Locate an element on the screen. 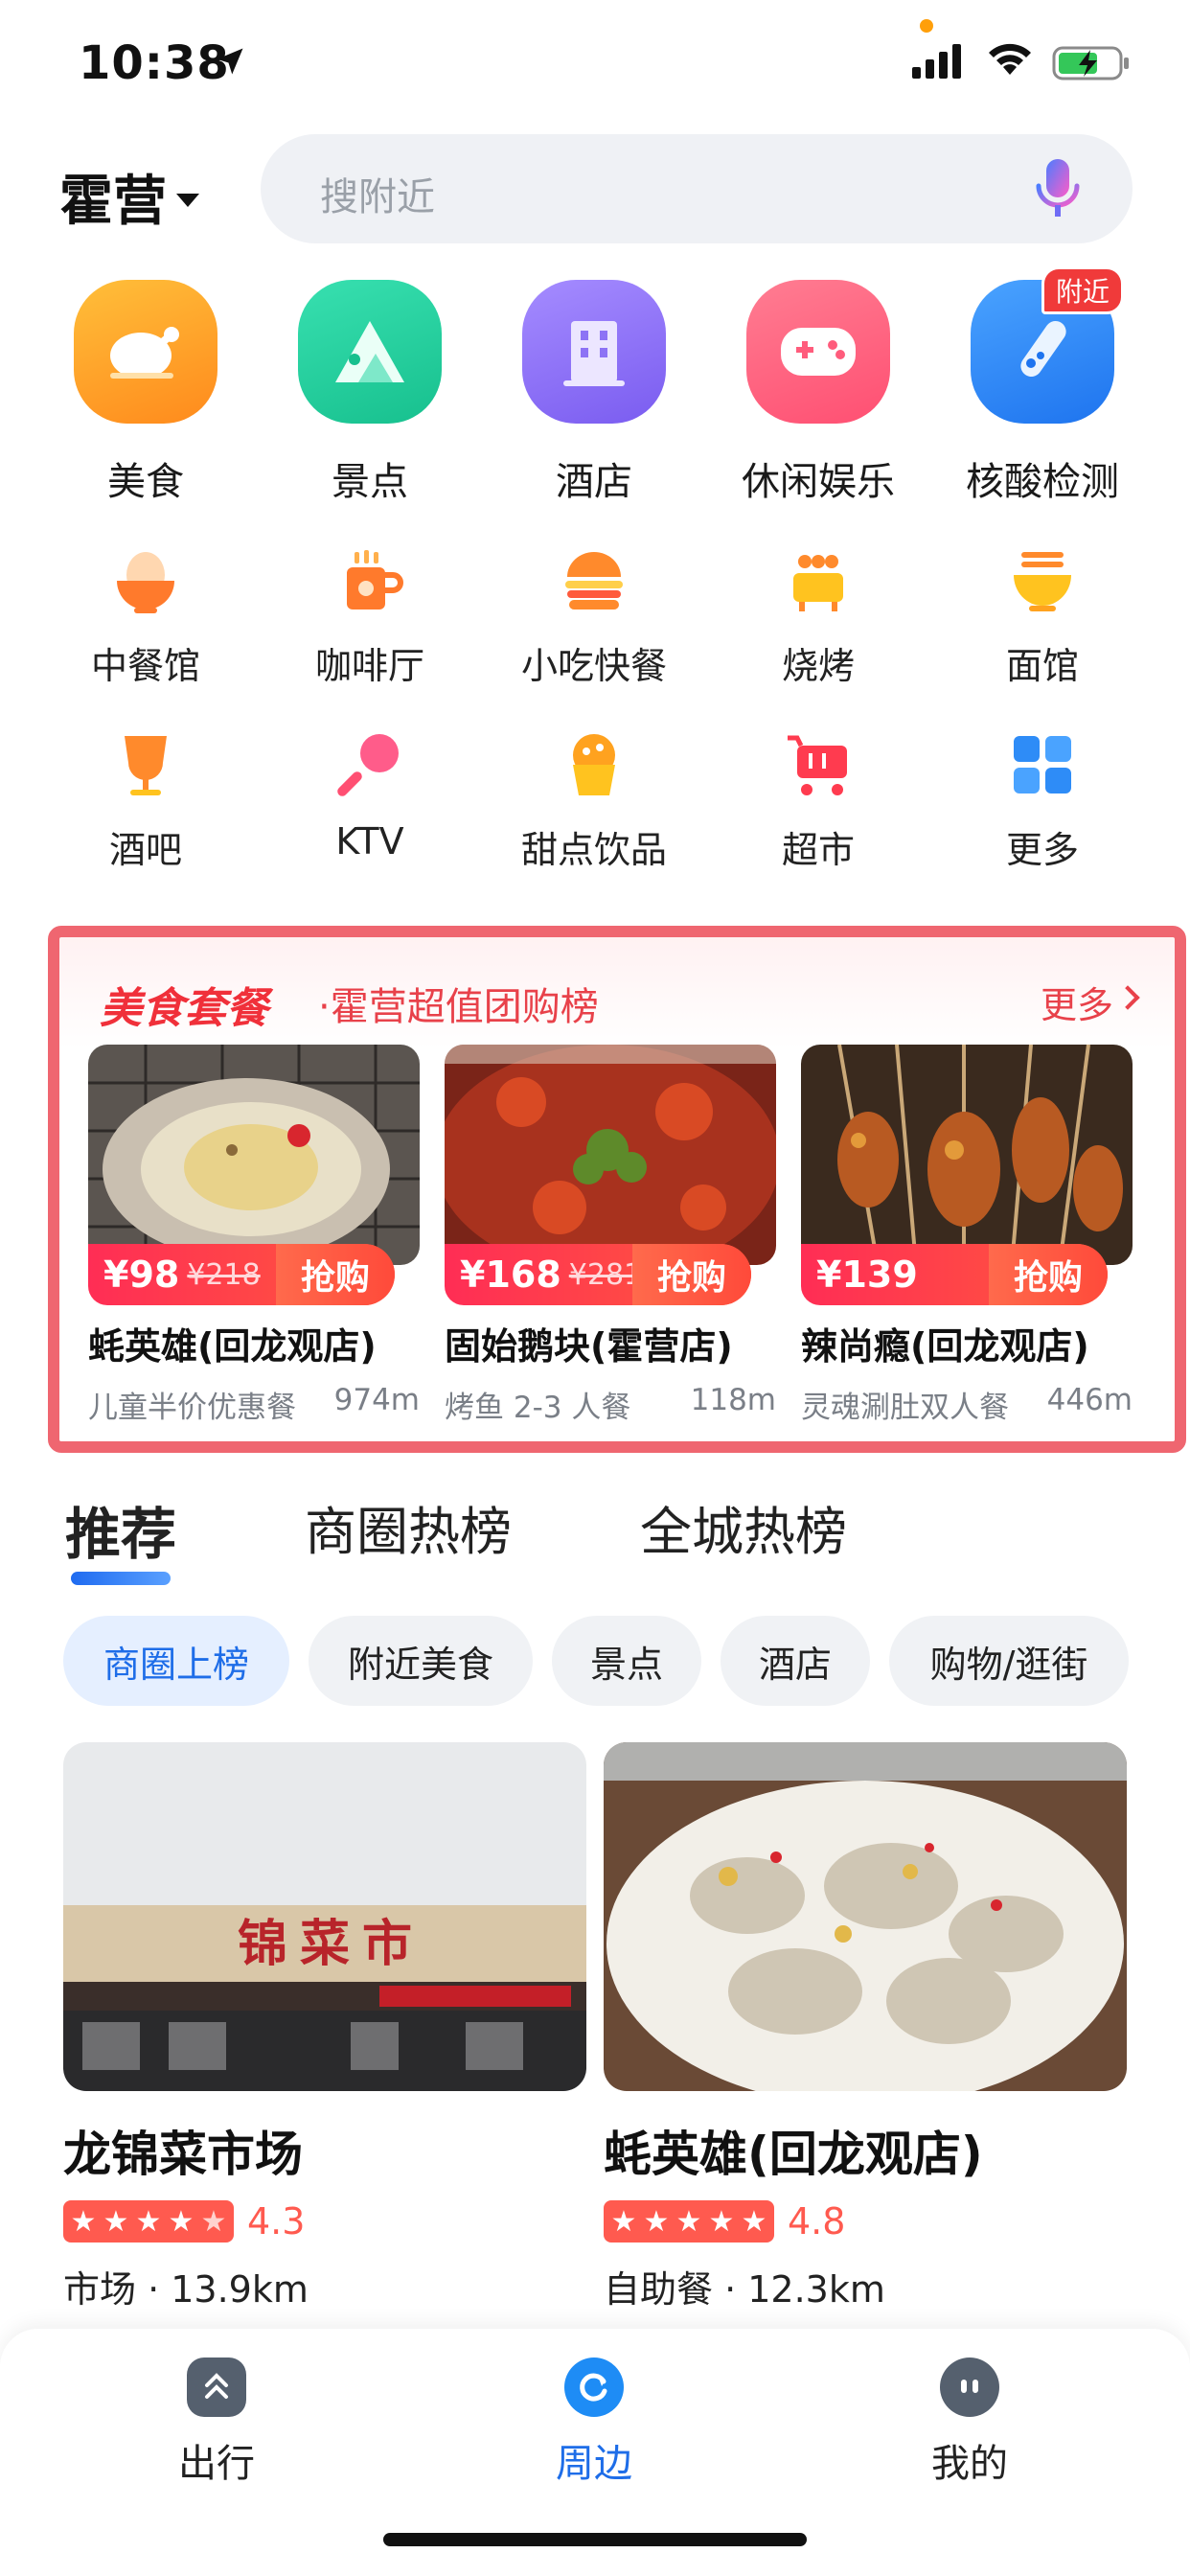  nav-label: 我的 is located at coordinates (969, 2464).